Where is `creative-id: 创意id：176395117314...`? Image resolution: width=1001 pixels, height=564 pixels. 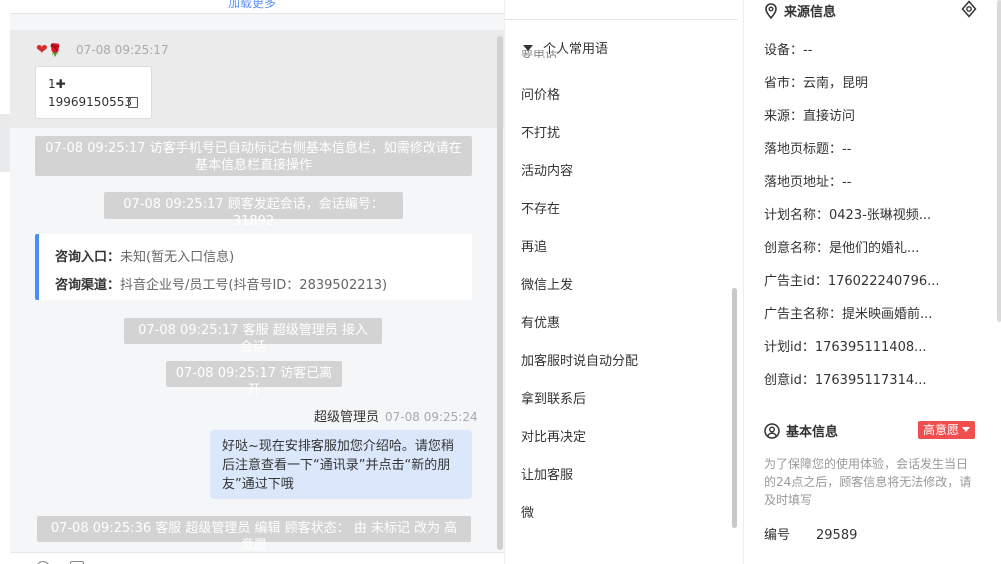 creative-id: 创意id：176395117314... is located at coordinates (845, 380).